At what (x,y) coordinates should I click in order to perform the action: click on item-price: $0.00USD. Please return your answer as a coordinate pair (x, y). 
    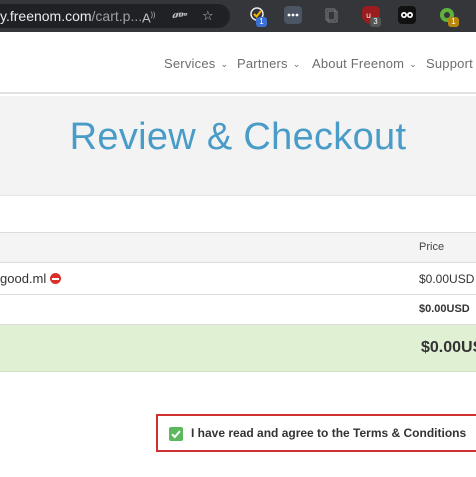
    Looking at the image, I should click on (447, 279).